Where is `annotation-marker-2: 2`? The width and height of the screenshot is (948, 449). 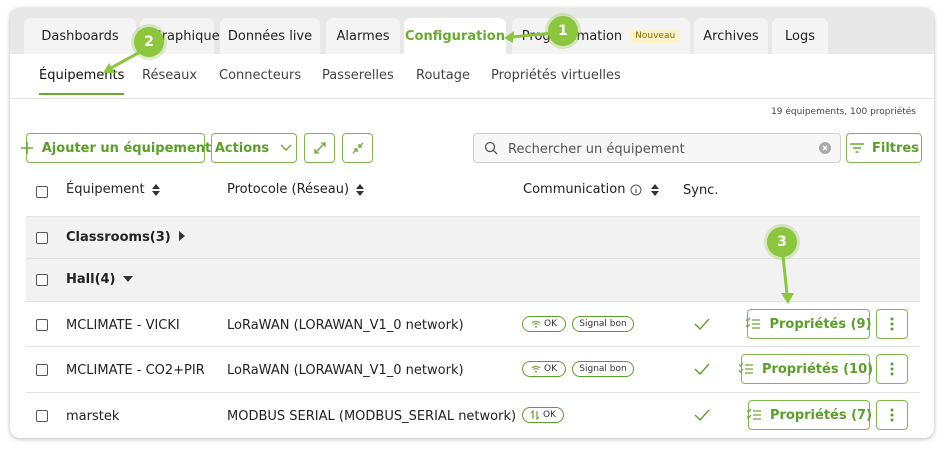 annotation-marker-2: 2 is located at coordinates (149, 42).